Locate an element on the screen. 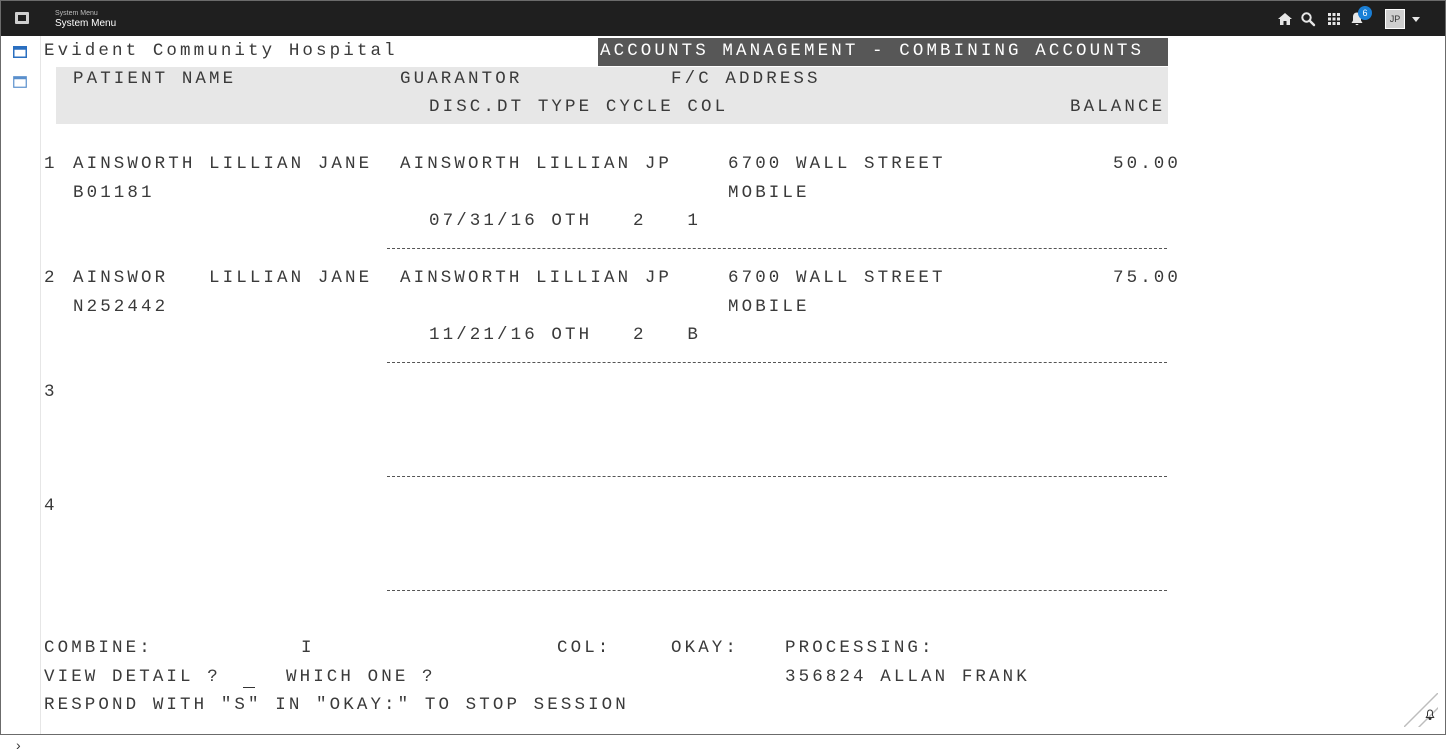  combine-field: I is located at coordinates (308, 648).